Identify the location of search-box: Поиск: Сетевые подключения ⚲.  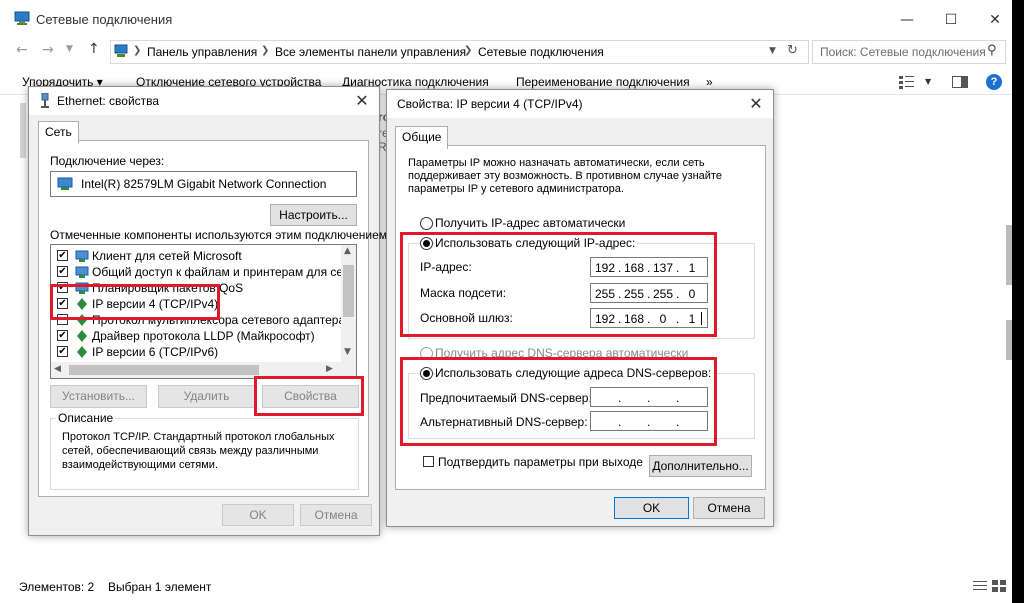
(909, 52).